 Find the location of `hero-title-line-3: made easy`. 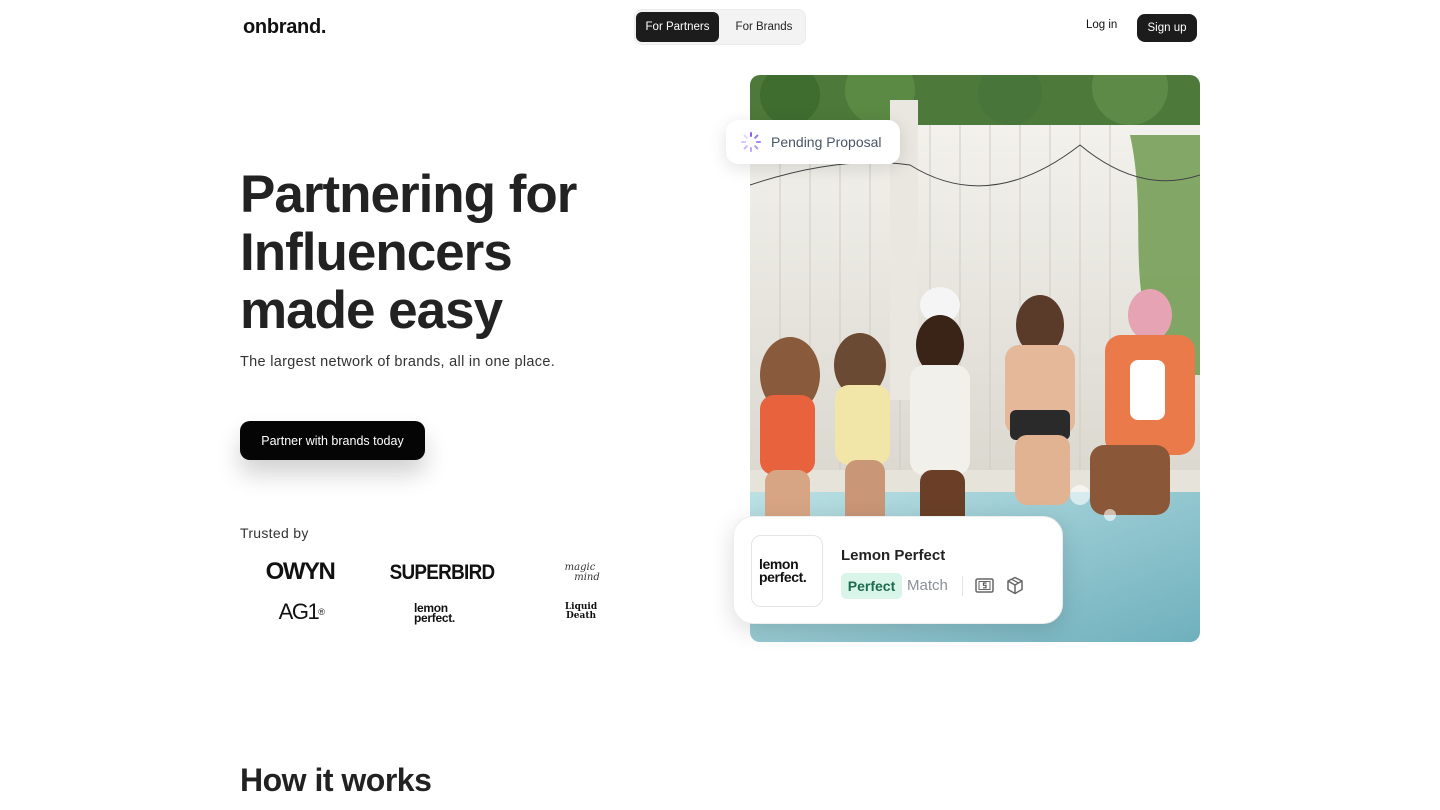

hero-title-line-3: made easy is located at coordinates (371, 310).